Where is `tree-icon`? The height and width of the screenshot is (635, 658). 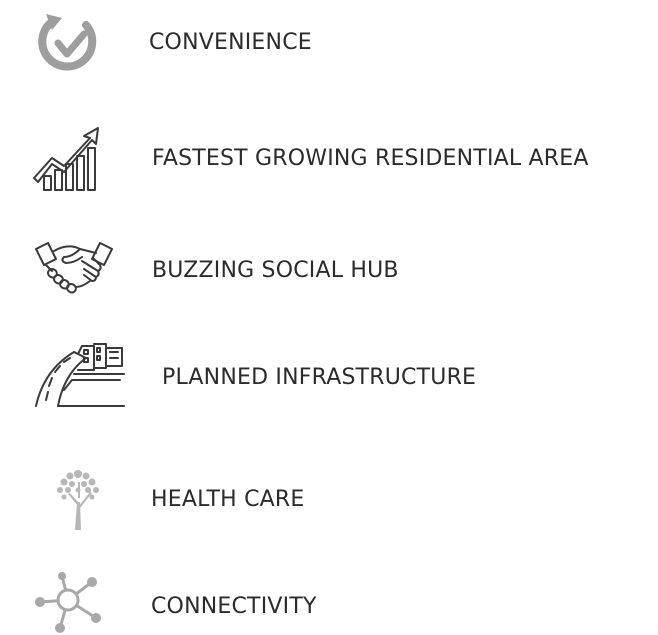 tree-icon is located at coordinates (78, 499).